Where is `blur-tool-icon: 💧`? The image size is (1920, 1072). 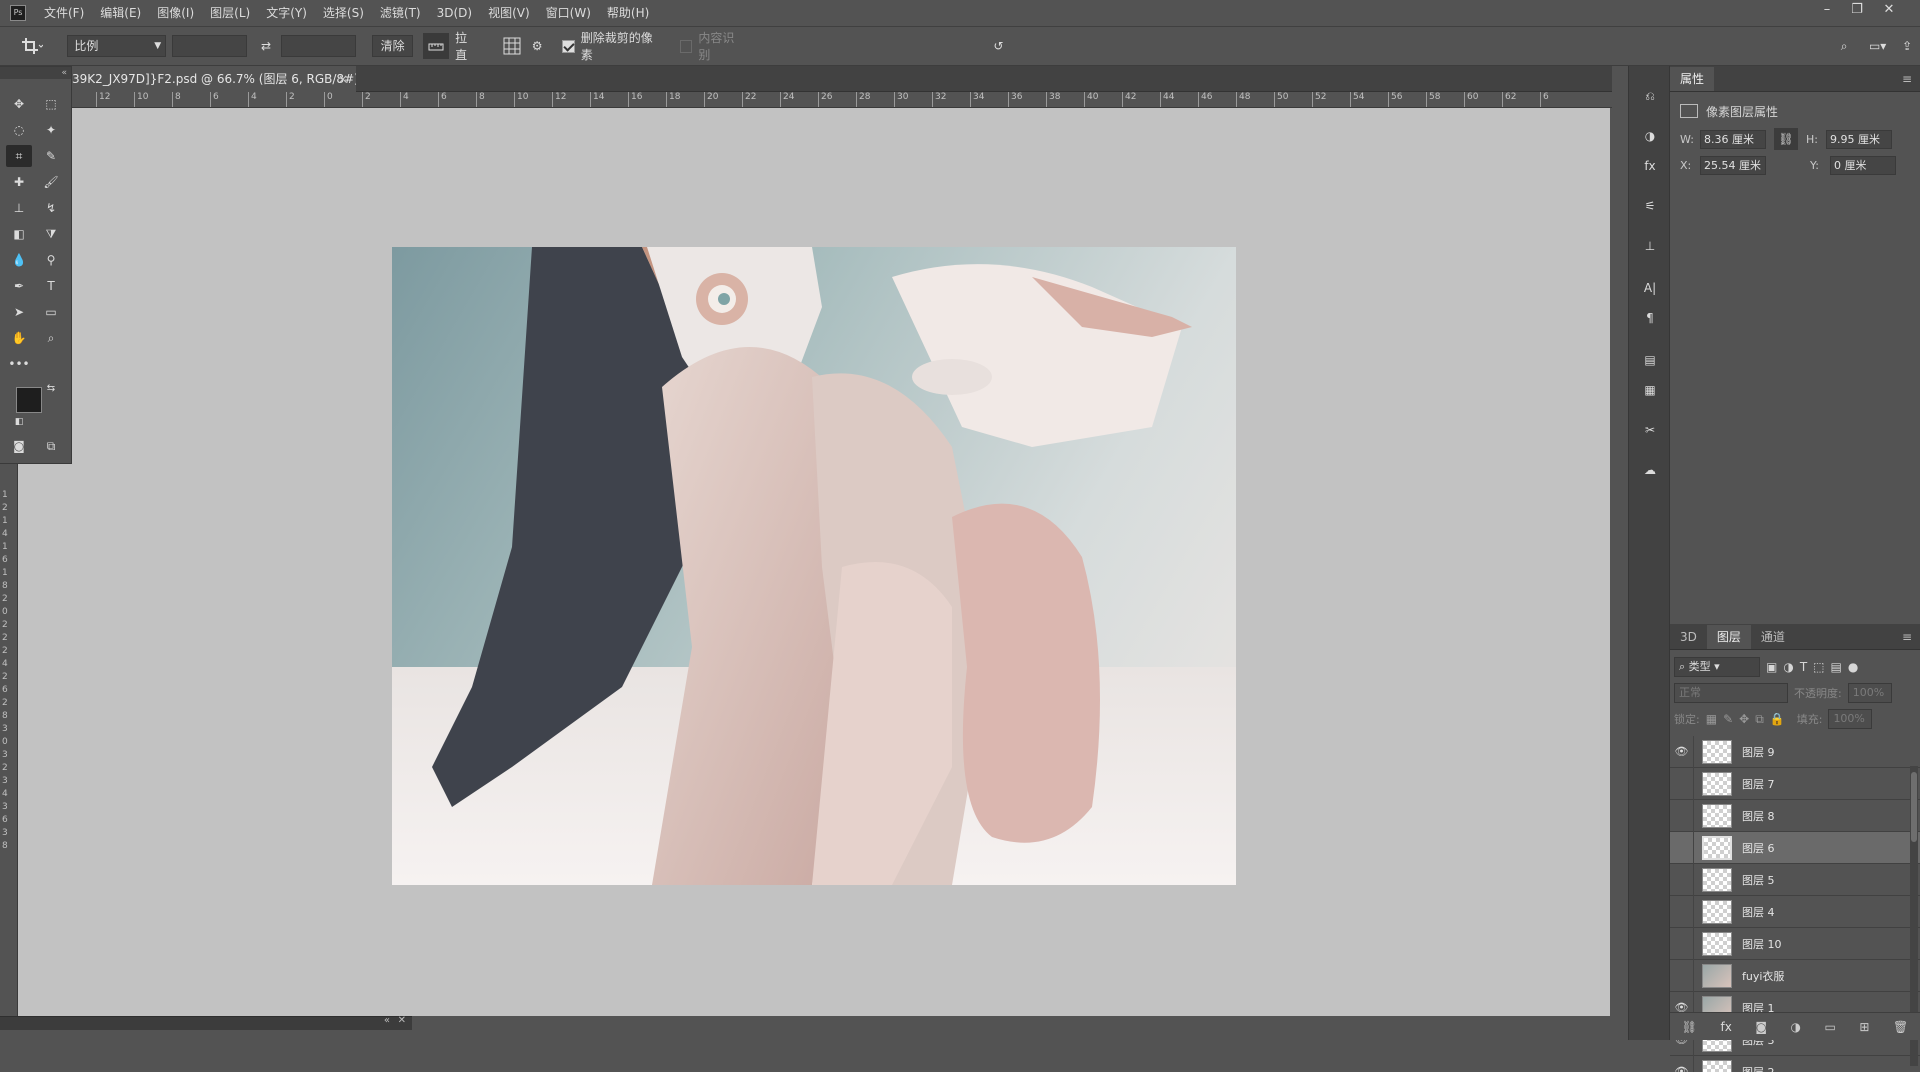
blur-tool-icon: 💧 is located at coordinates (19, 260).